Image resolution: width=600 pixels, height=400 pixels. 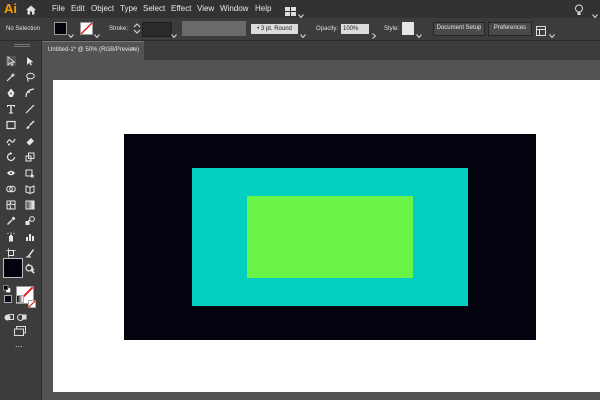 What do you see at coordinates (30, 205) in the screenshot?
I see `gradient-tool` at bounding box center [30, 205].